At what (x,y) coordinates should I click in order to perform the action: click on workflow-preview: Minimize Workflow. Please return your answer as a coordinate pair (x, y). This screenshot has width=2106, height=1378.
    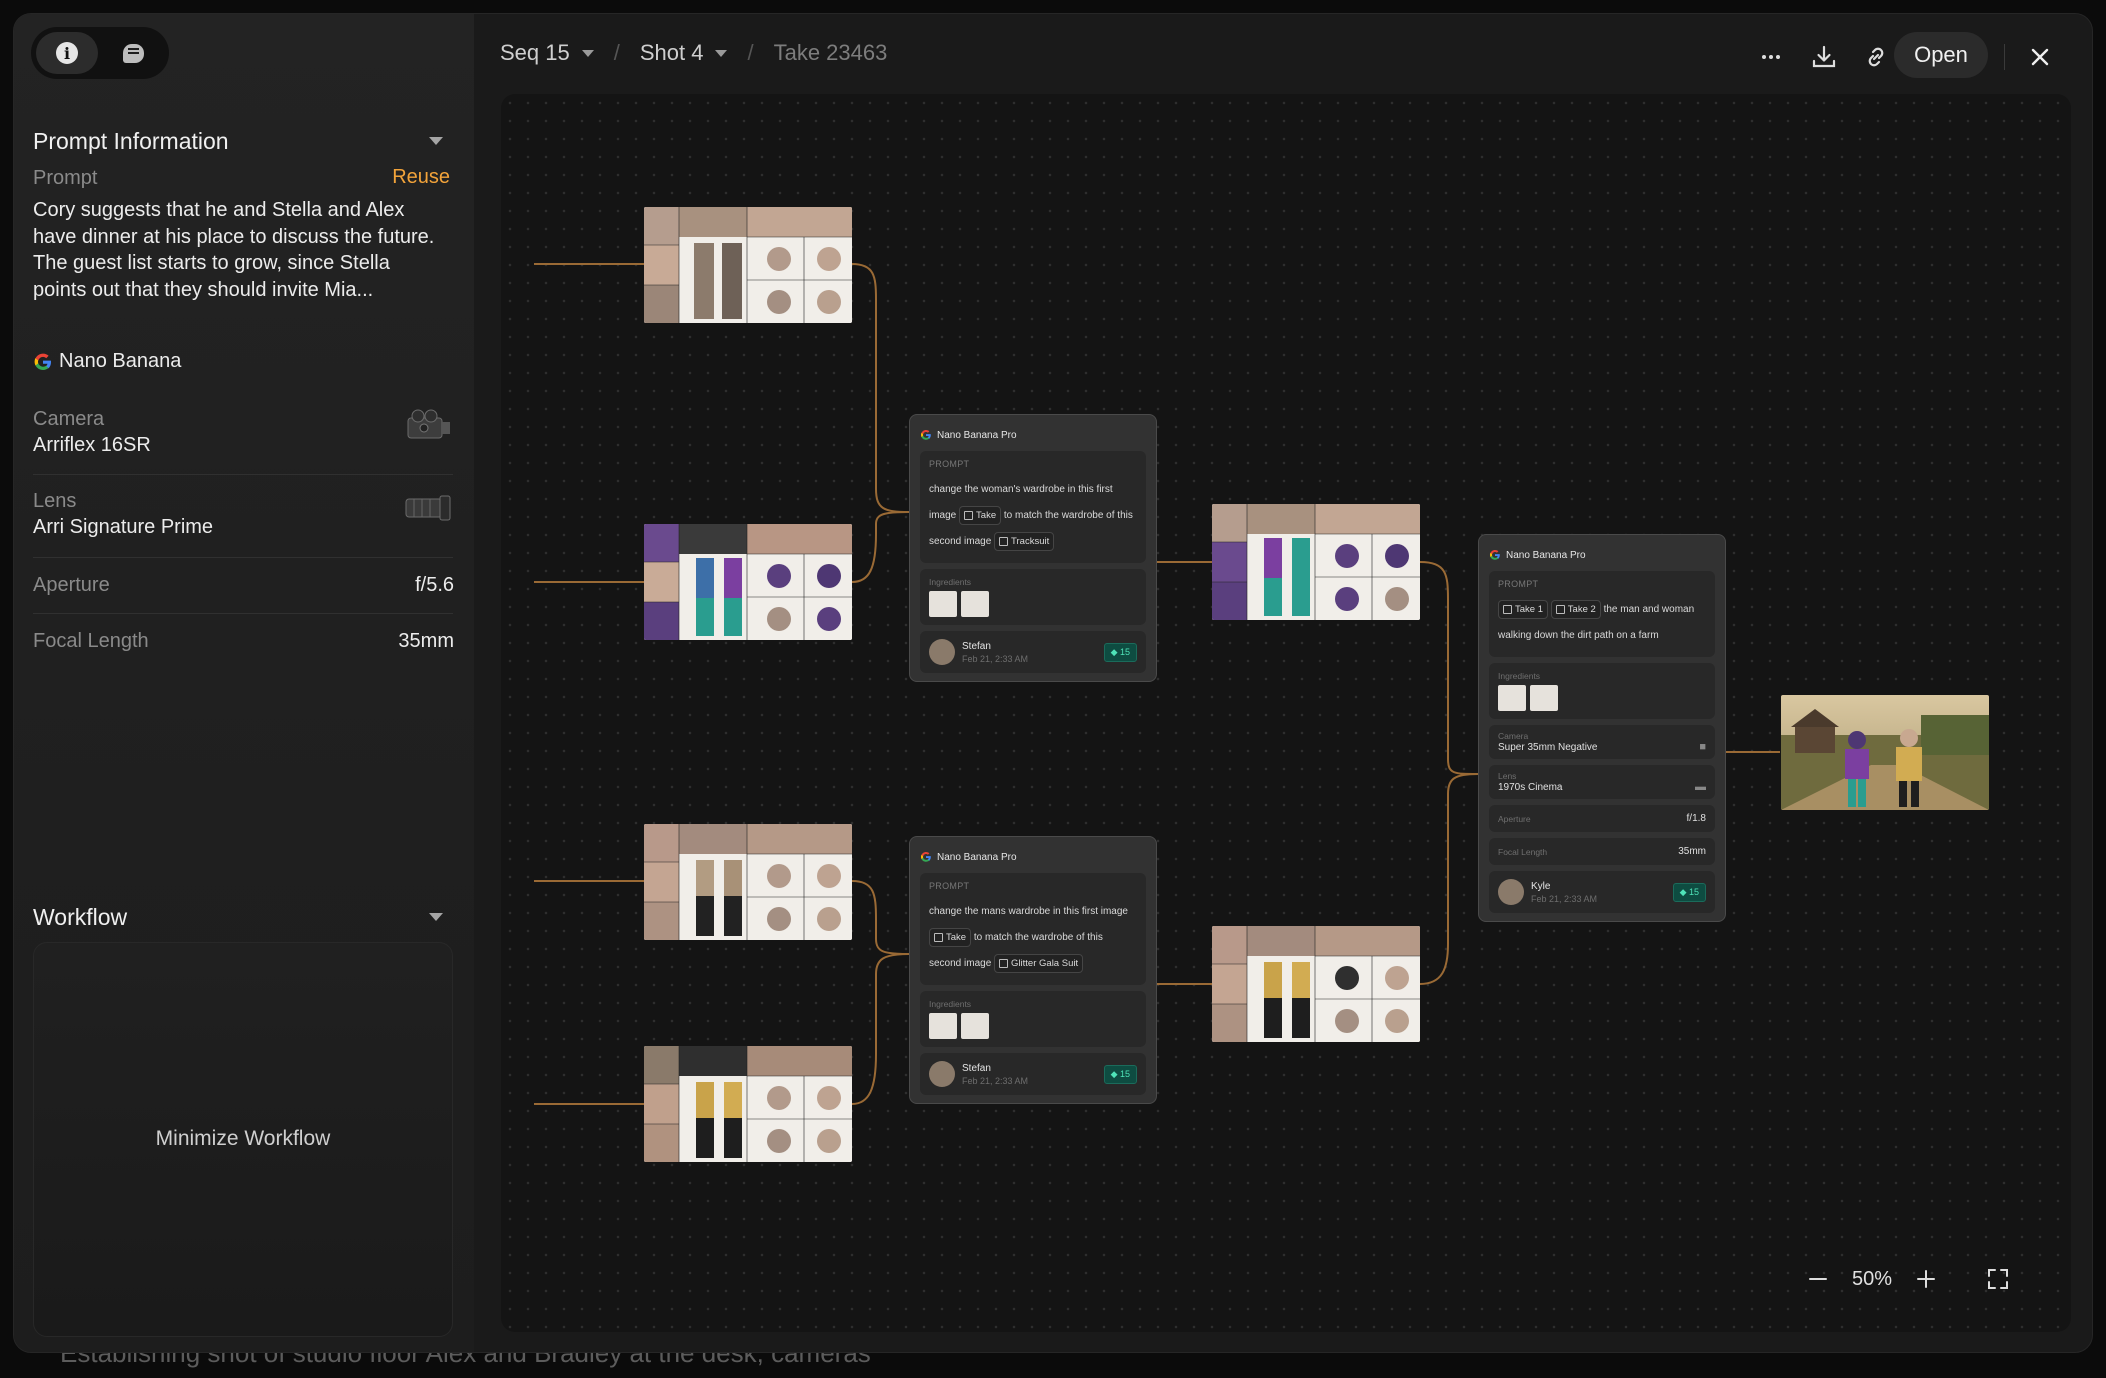
    Looking at the image, I should click on (243, 1139).